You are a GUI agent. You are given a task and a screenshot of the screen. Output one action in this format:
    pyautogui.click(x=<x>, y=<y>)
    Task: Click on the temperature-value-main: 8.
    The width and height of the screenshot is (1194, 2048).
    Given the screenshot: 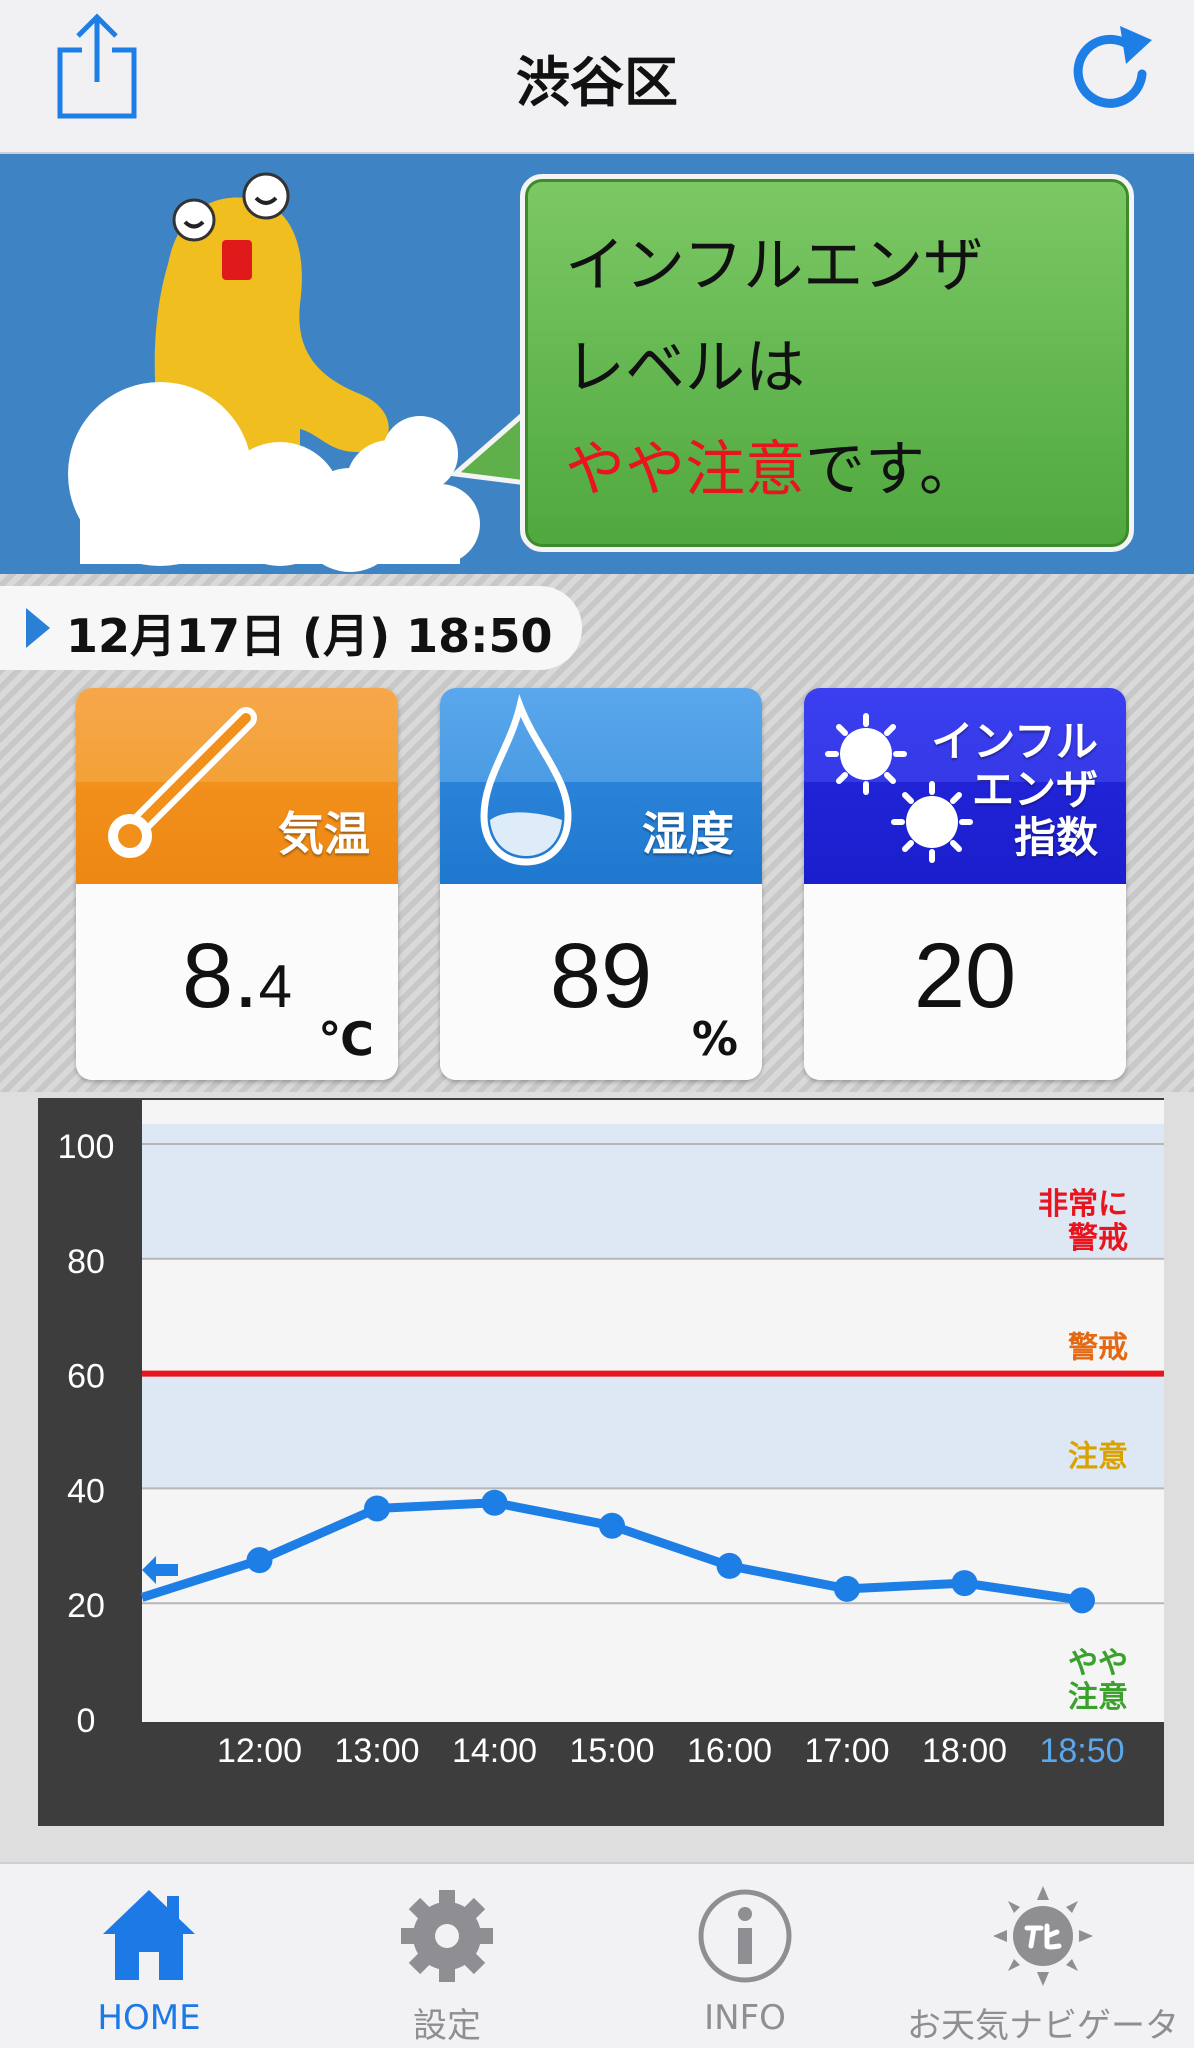 What is the action you would take?
    pyautogui.click(x=220, y=976)
    